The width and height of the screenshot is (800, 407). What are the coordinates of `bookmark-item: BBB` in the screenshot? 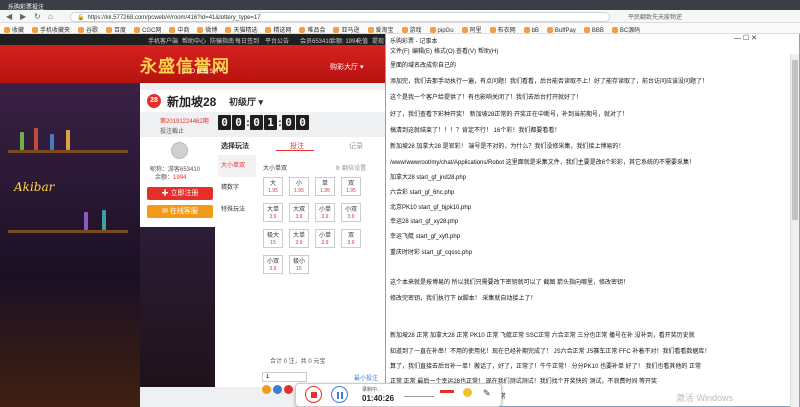 It's located at (593, 30).